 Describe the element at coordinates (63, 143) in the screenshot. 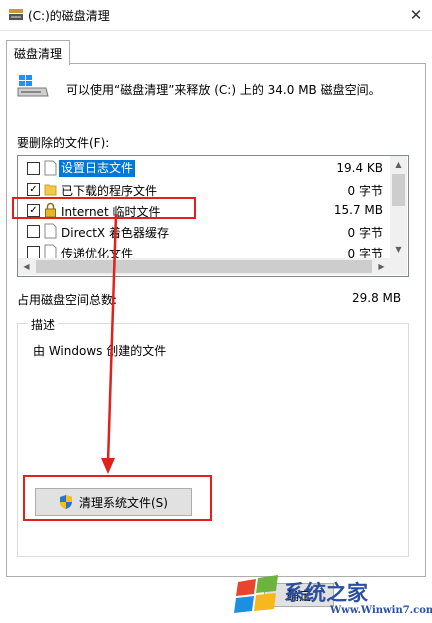

I see `files-to-delete-label: 要删除的文件(F):` at that location.